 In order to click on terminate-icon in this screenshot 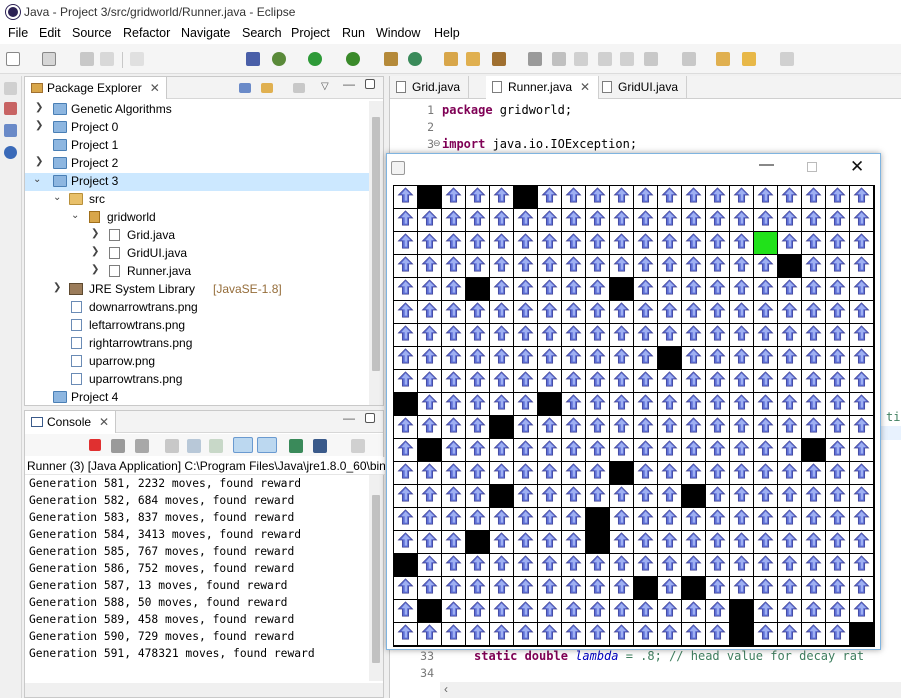, I will do `click(95, 445)`.